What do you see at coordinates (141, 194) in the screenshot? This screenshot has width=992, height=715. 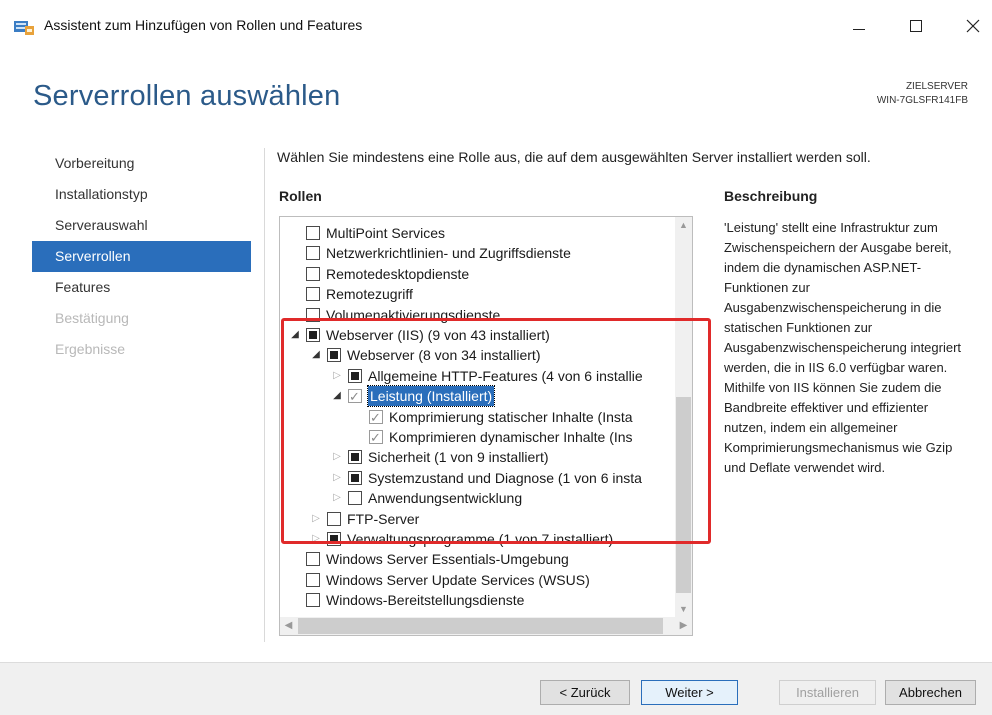 I see `nav-item-installationstyp: Installationstyp` at bounding box center [141, 194].